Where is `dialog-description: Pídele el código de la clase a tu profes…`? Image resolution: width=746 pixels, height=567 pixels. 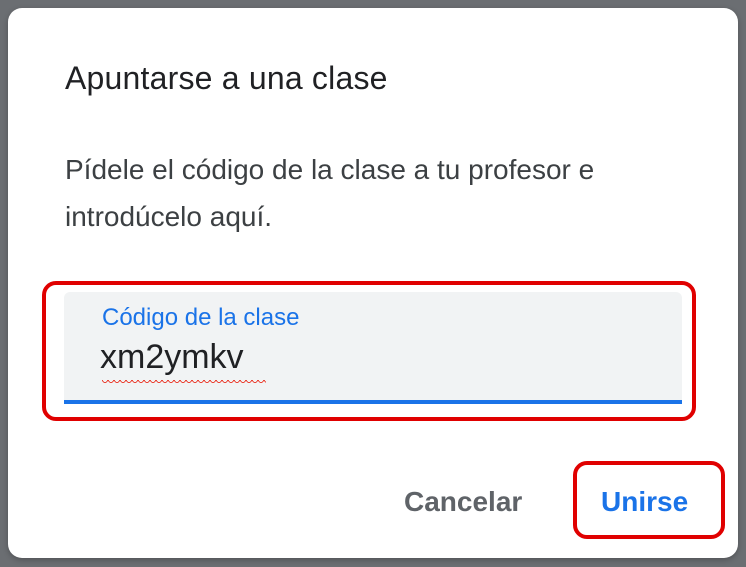 dialog-description: Pídele el código de la clase a tu profes… is located at coordinates (330, 193).